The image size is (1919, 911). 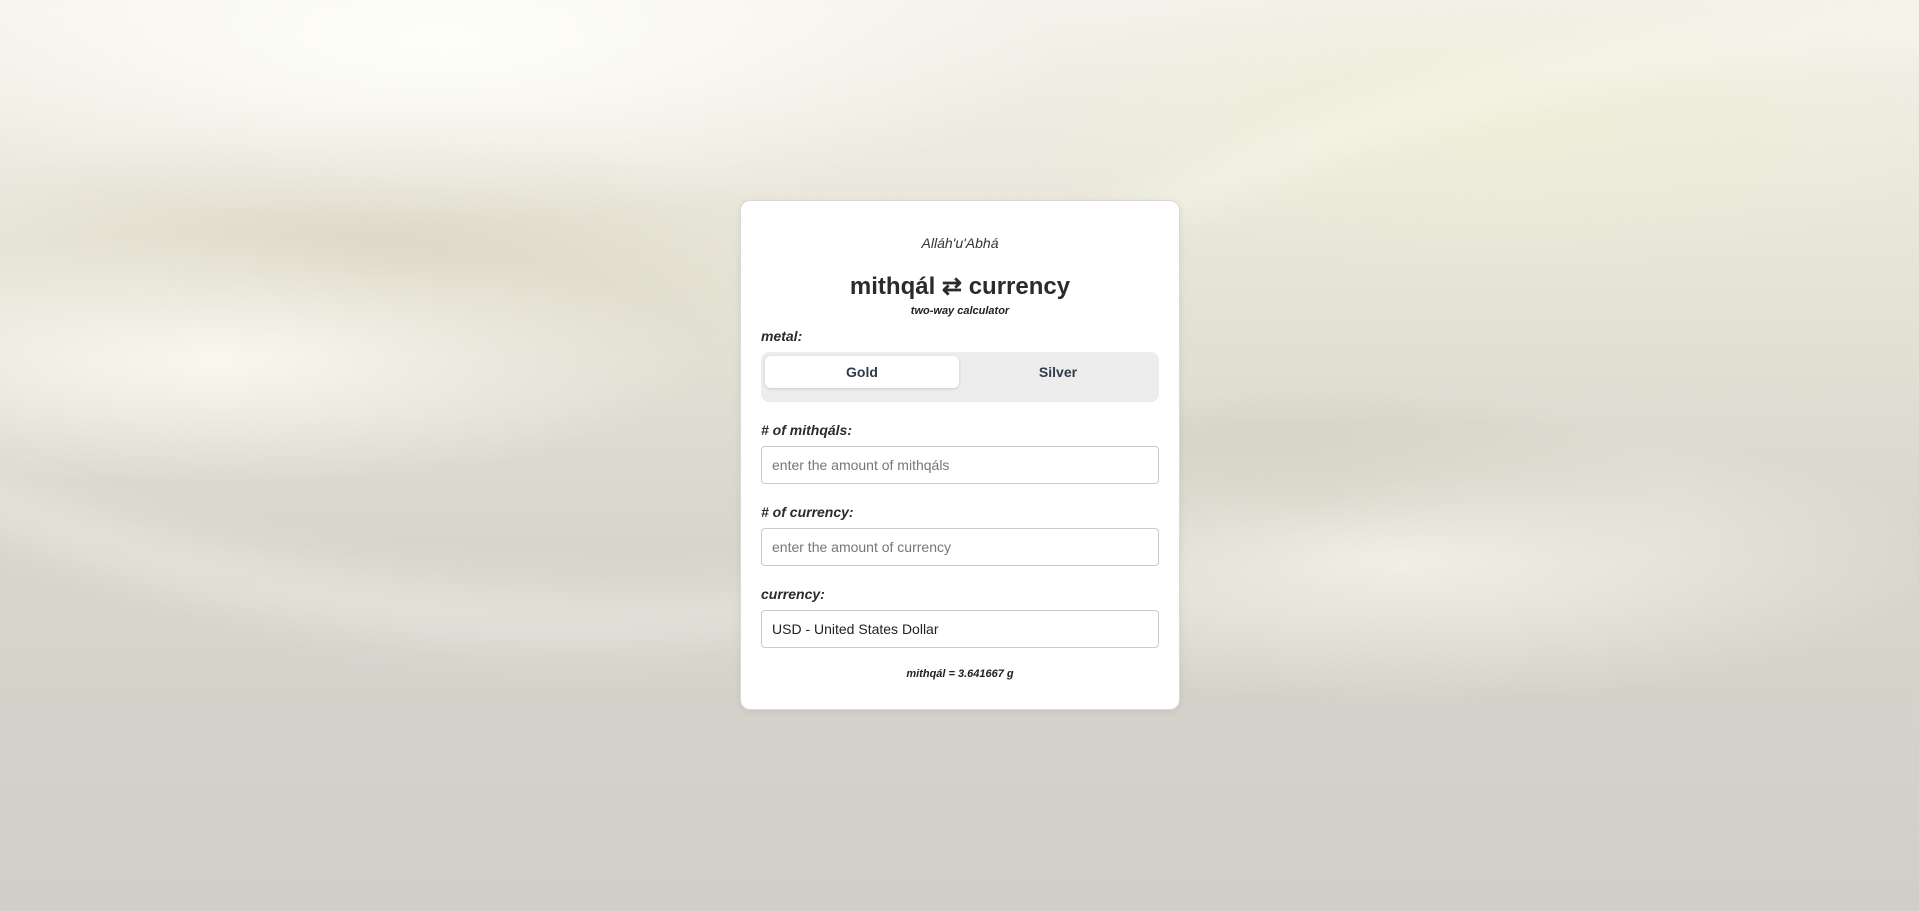 I want to click on page-subtitle: two-way calculator, so click(x=960, y=311).